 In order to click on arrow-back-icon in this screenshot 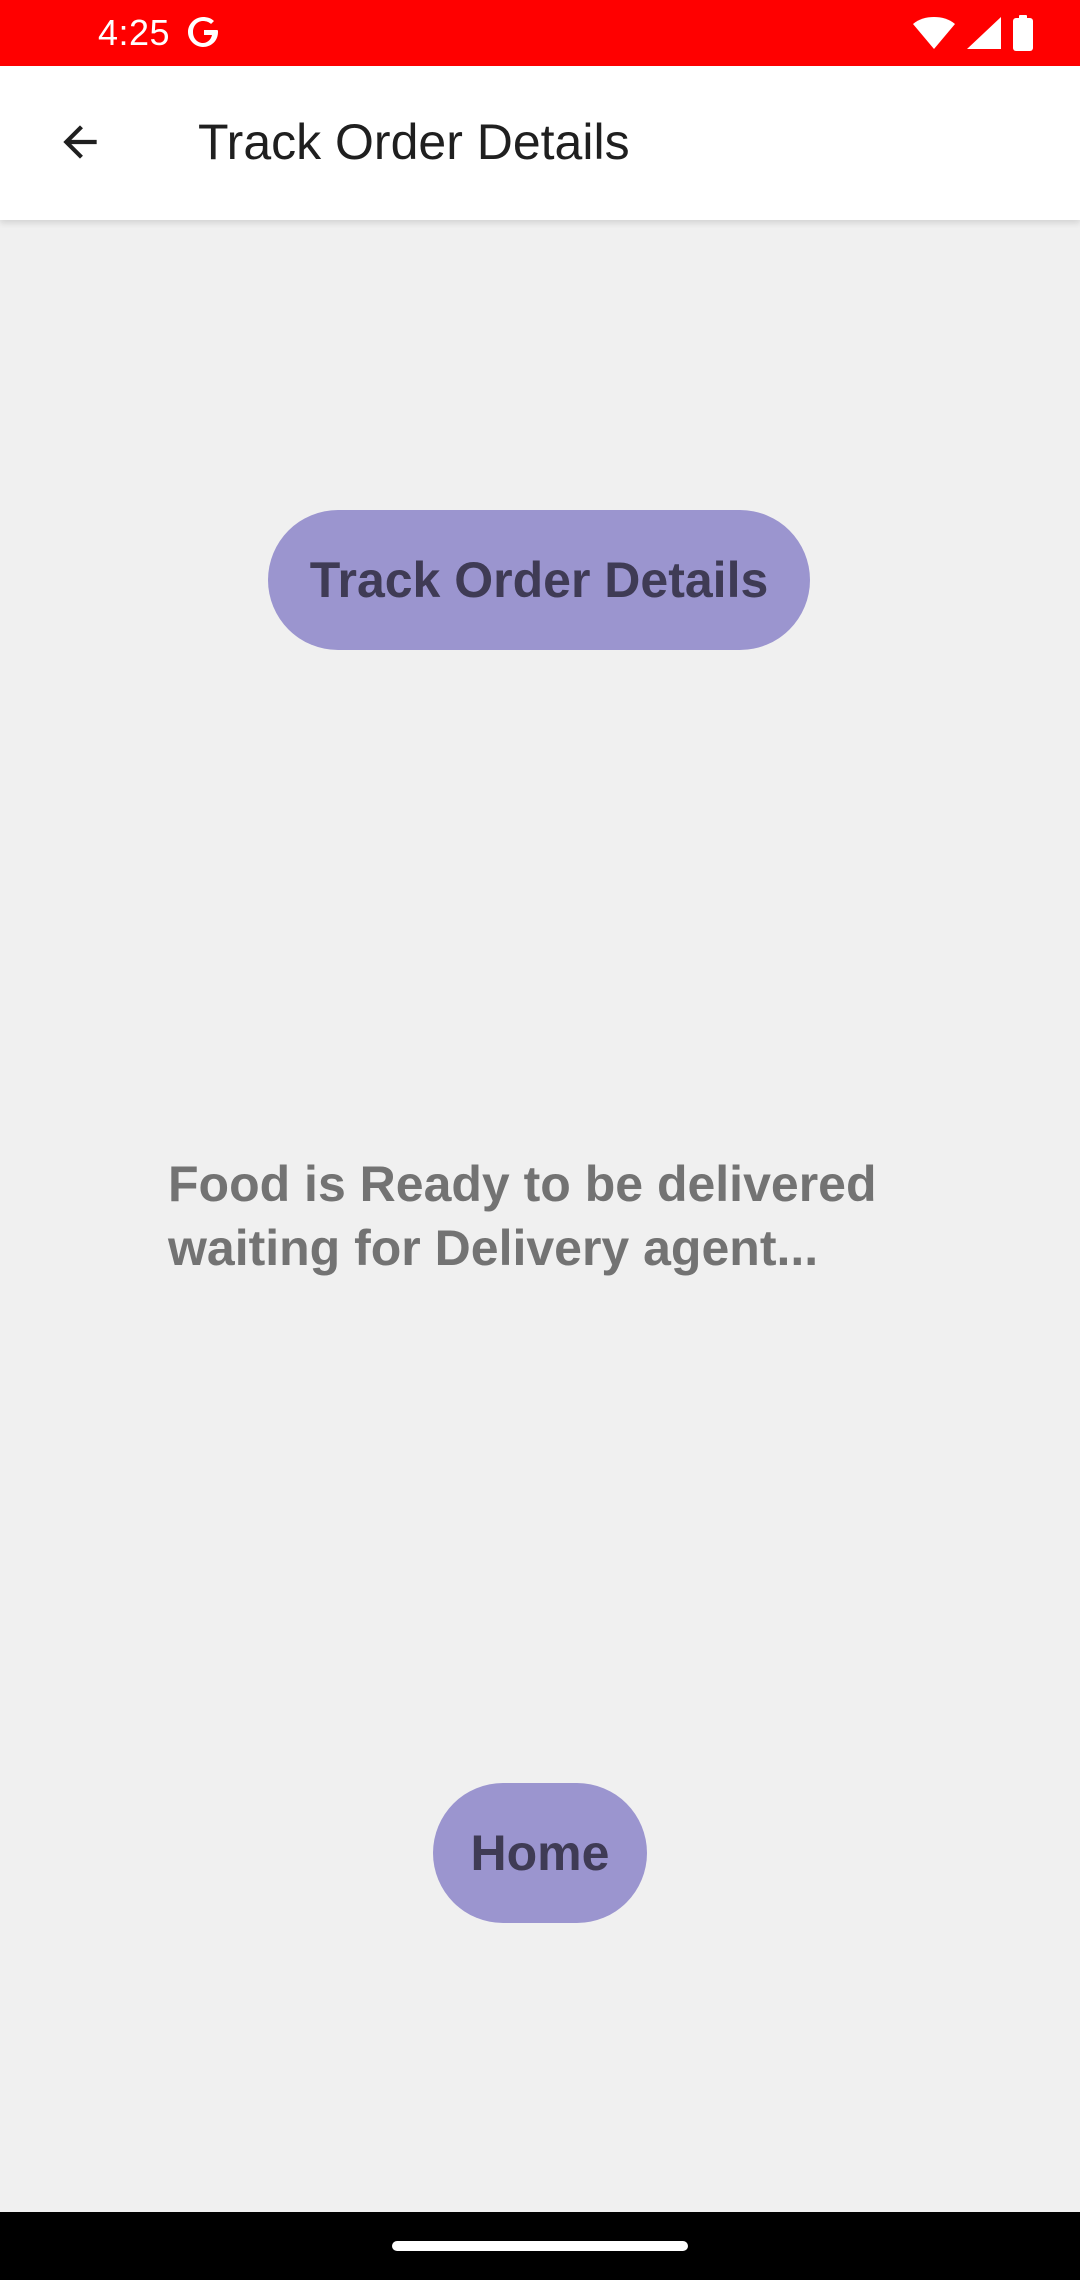, I will do `click(80, 142)`.